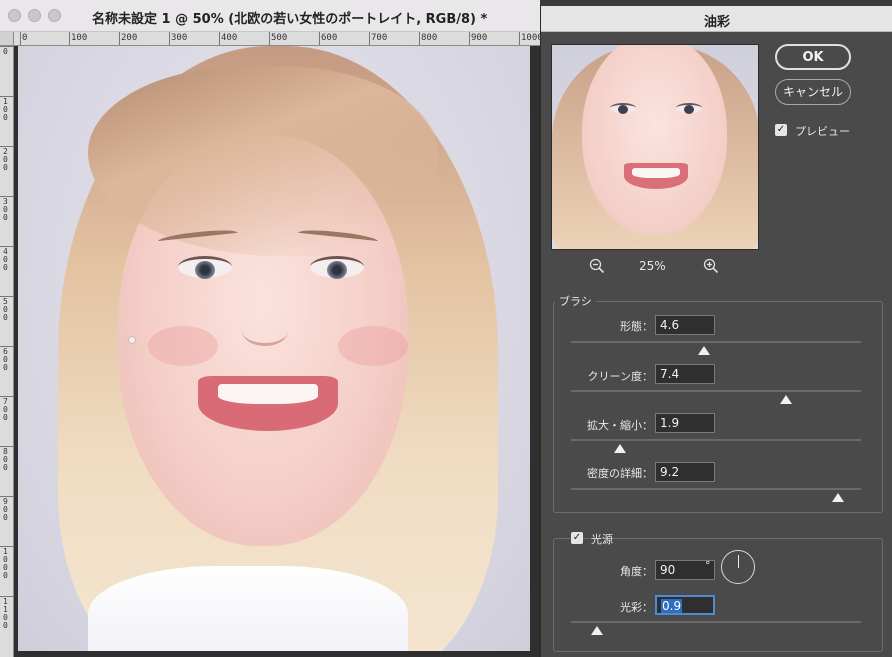 The height and width of the screenshot is (657, 892). I want to click on preview-face, so click(654, 140).